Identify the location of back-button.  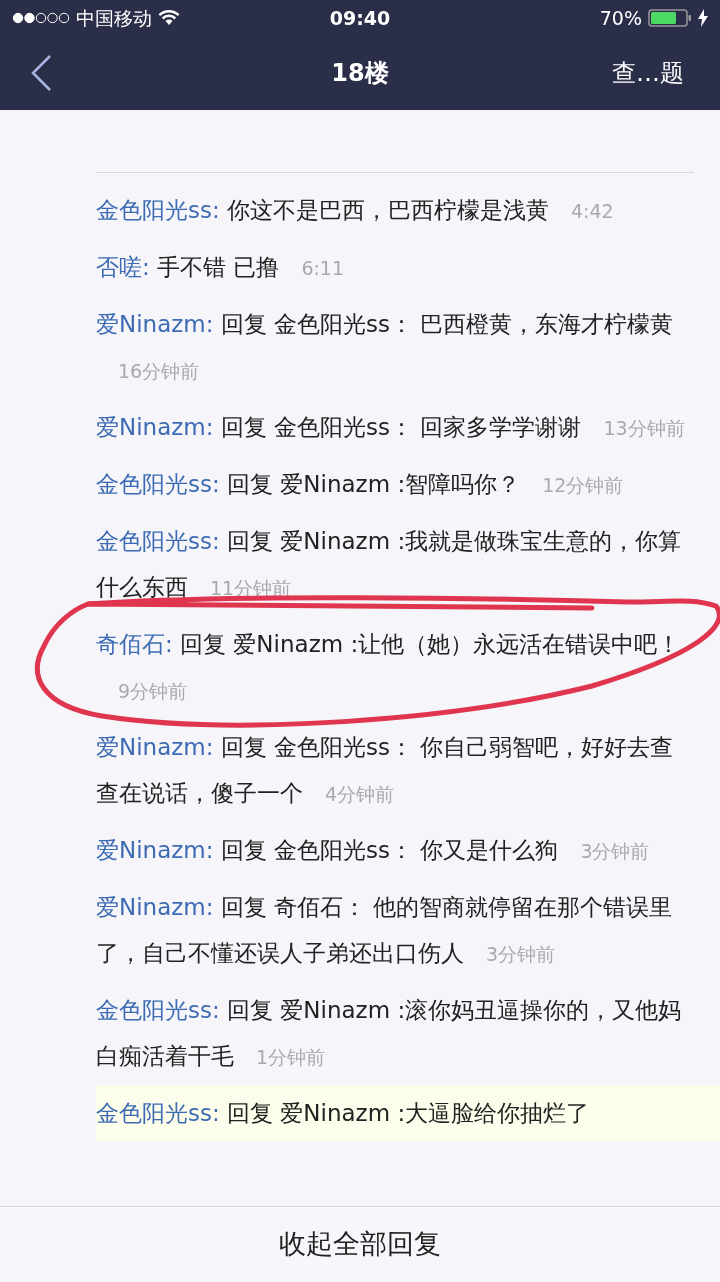
(41, 73).